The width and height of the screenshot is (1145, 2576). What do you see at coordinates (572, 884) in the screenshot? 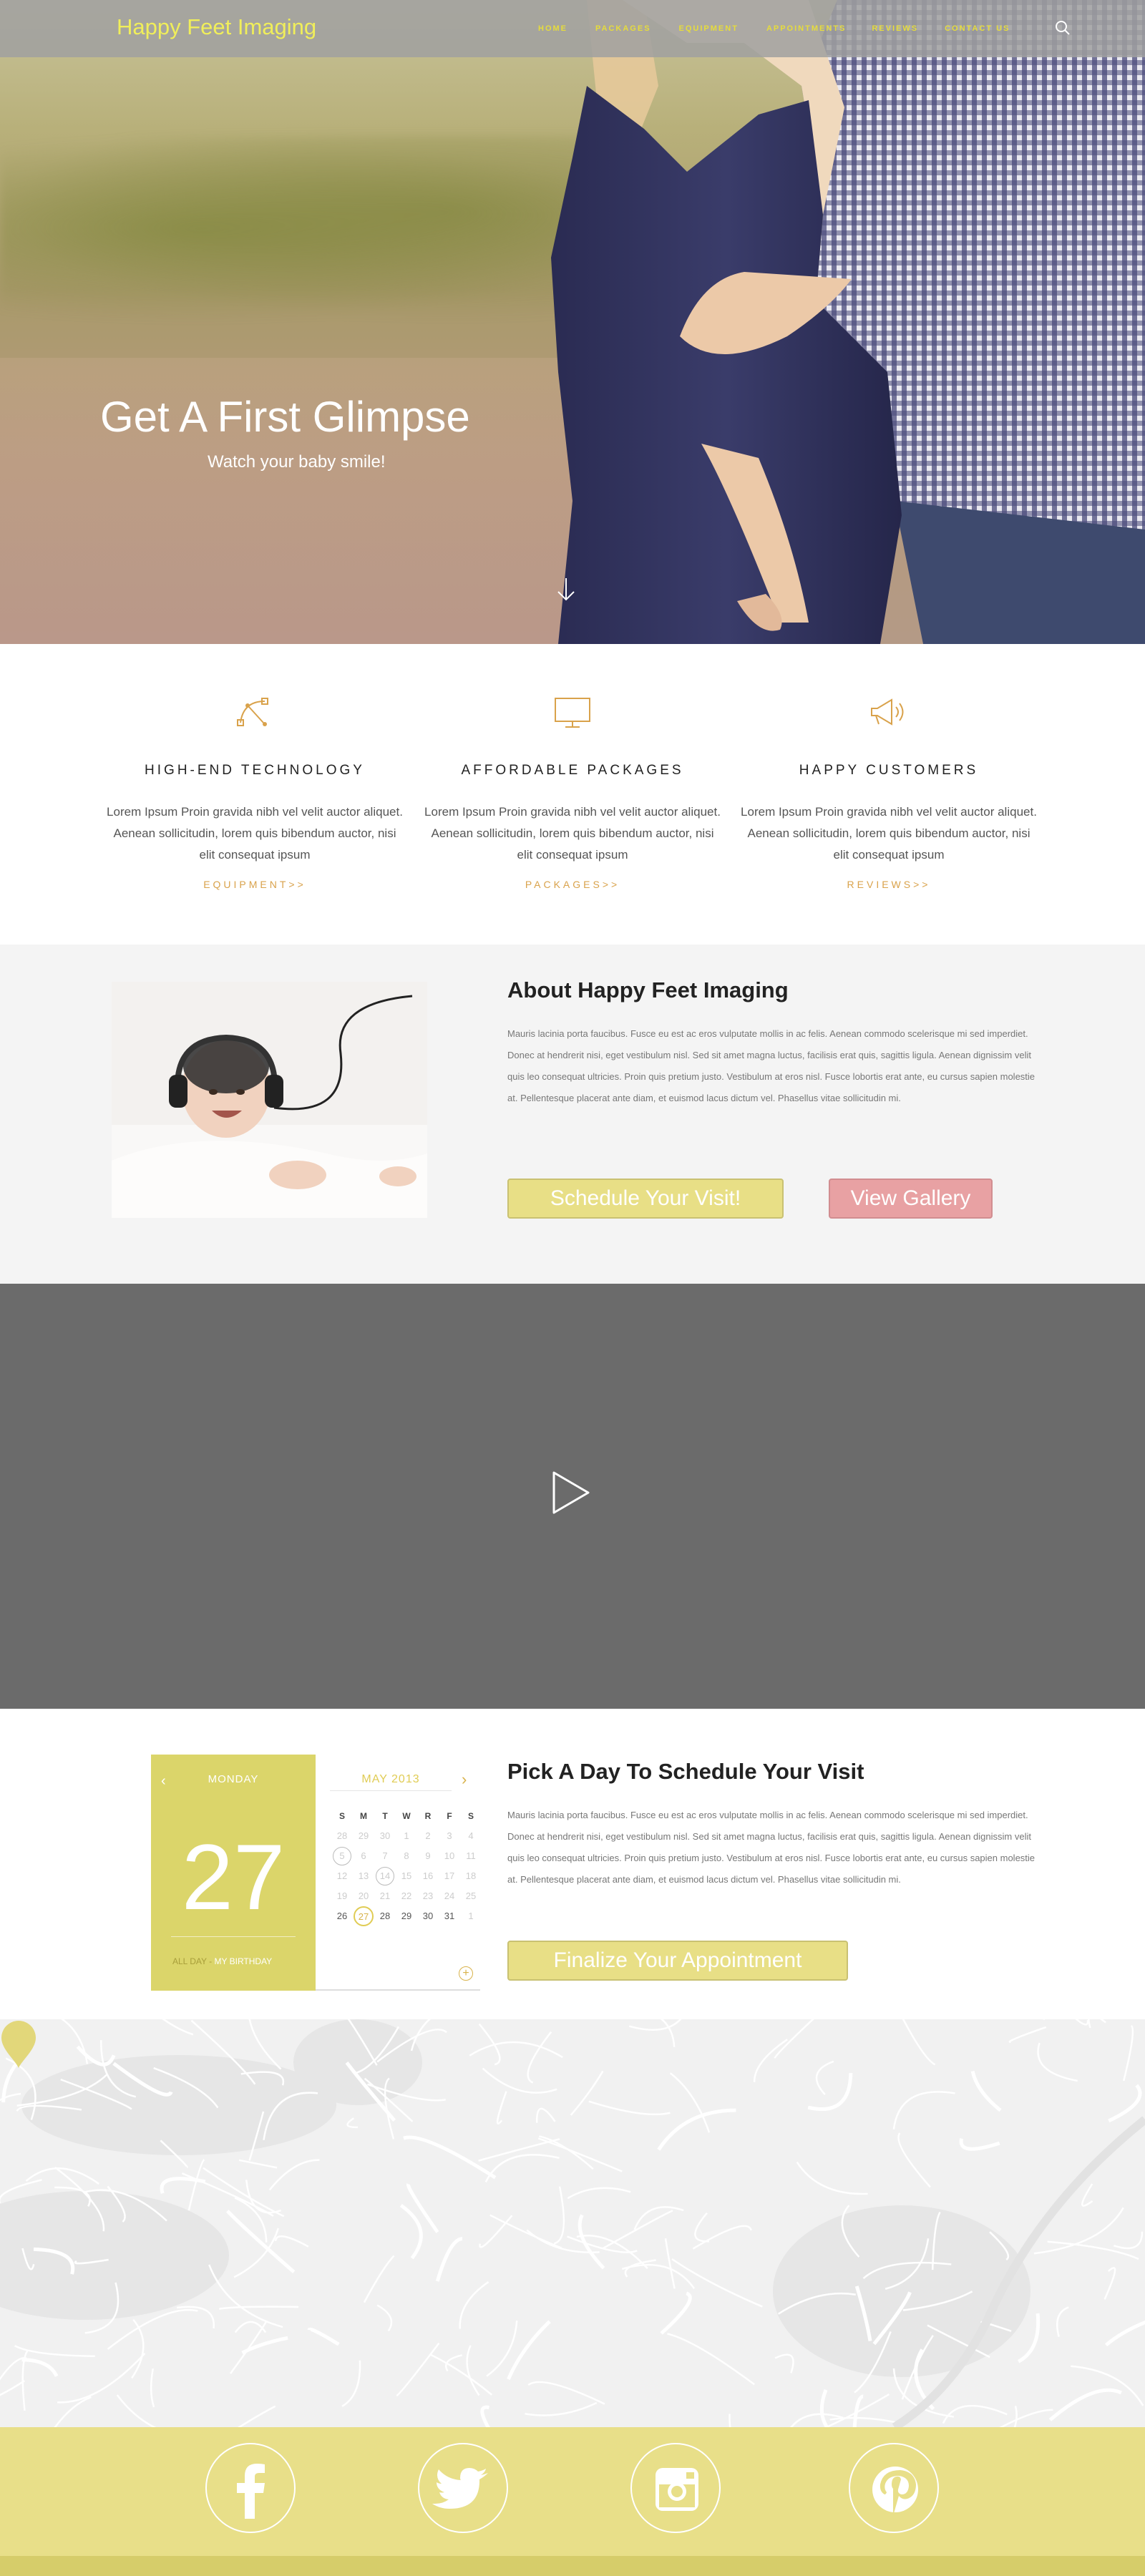
I see `feature-link-packages: PACKAGES>>` at bounding box center [572, 884].